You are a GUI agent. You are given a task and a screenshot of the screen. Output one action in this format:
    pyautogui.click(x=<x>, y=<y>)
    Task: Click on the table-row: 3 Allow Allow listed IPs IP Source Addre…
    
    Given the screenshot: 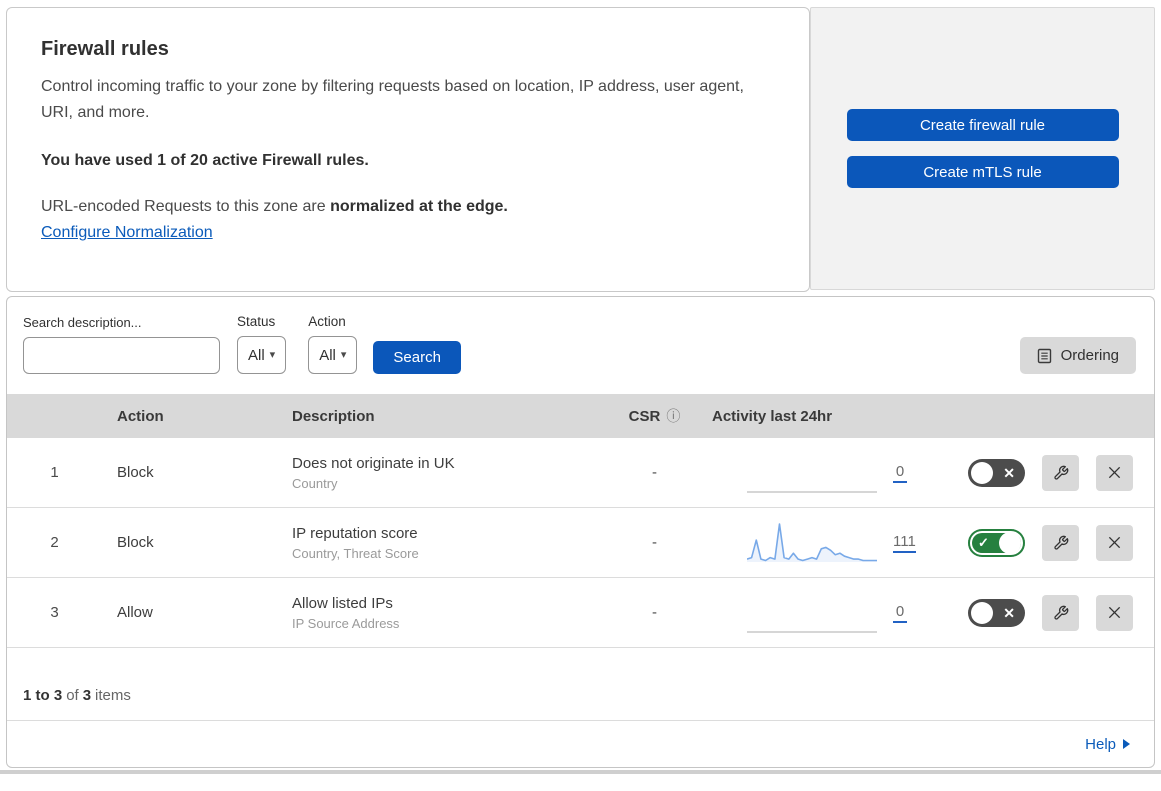 What is the action you would take?
    pyautogui.click(x=580, y=613)
    